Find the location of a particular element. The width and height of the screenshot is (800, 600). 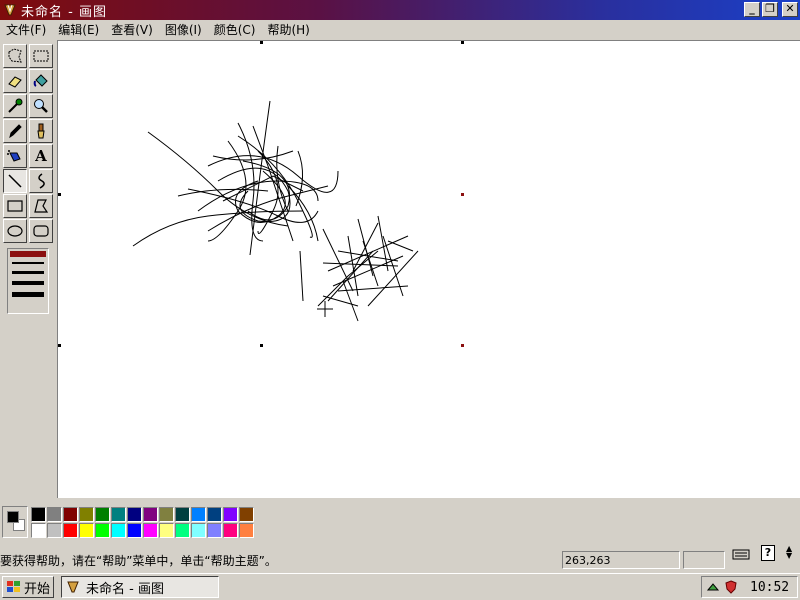

line-icon is located at coordinates (15, 181).